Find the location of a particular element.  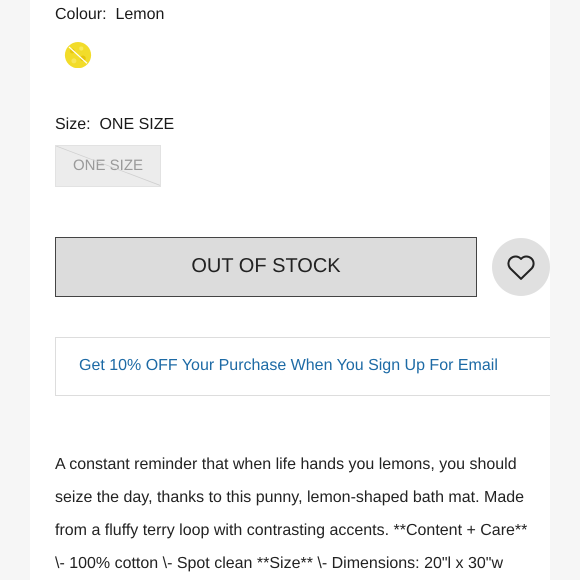

colour-label: Colour: Lemon is located at coordinates (110, 15).